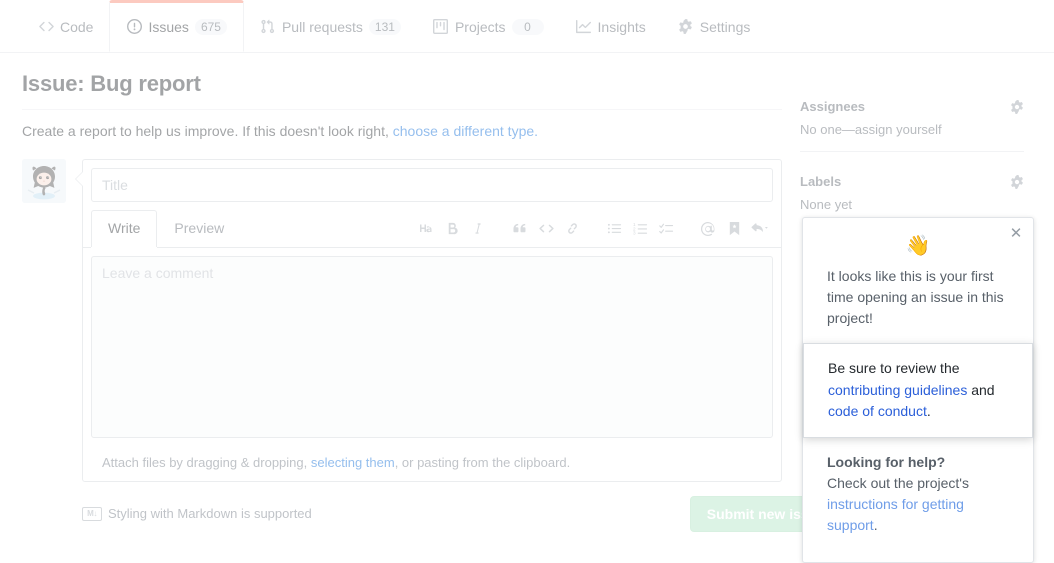 The image size is (1054, 563). Describe the element at coordinates (593, 232) in the screenshot. I see `markdown-toolbar: 123` at that location.